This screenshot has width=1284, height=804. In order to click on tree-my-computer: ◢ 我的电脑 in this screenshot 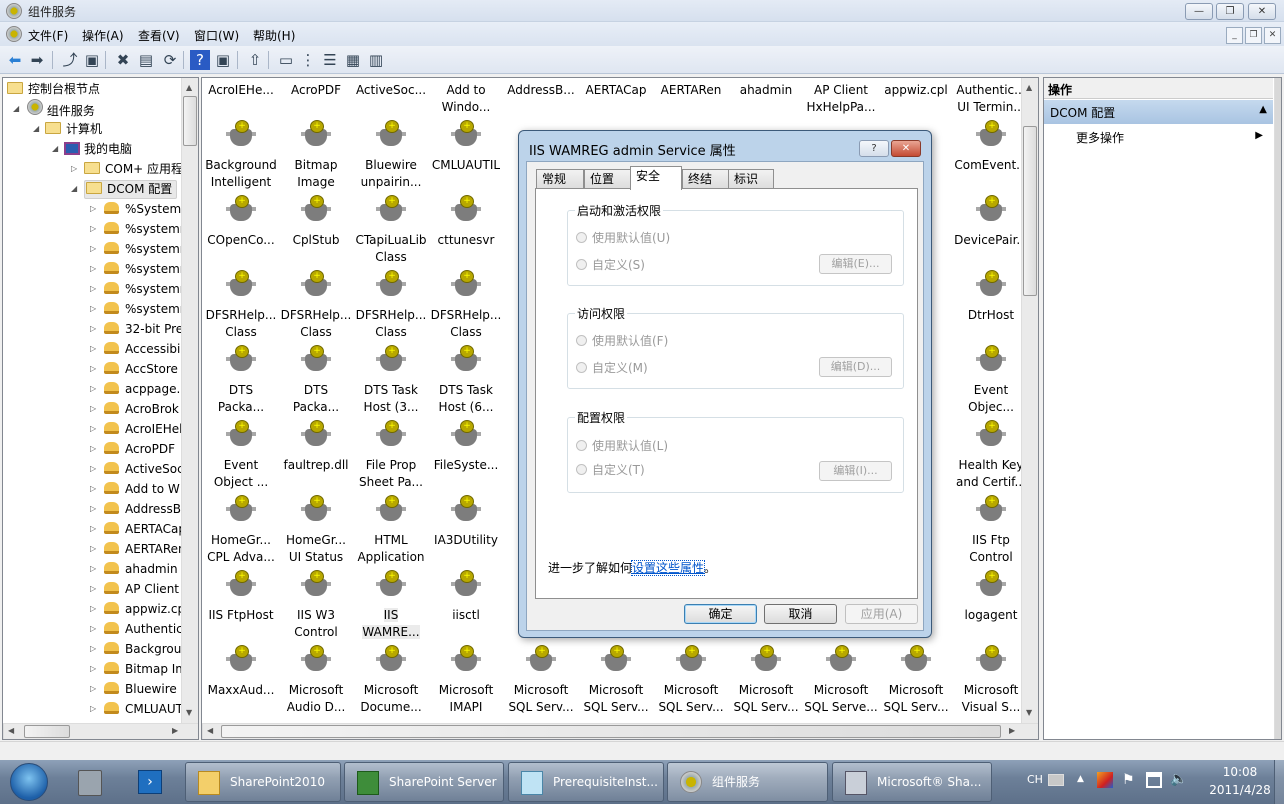, I will do `click(92, 149)`.